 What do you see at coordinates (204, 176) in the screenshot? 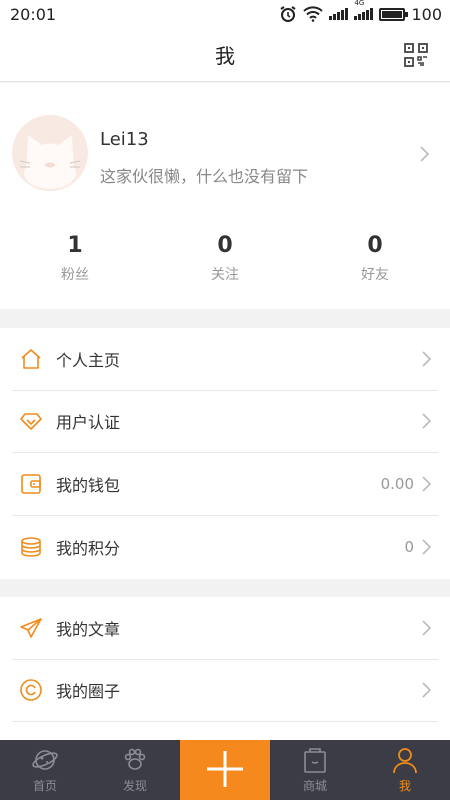
I see `user-bio: 这家伙很懒，什么也没有留下` at bounding box center [204, 176].